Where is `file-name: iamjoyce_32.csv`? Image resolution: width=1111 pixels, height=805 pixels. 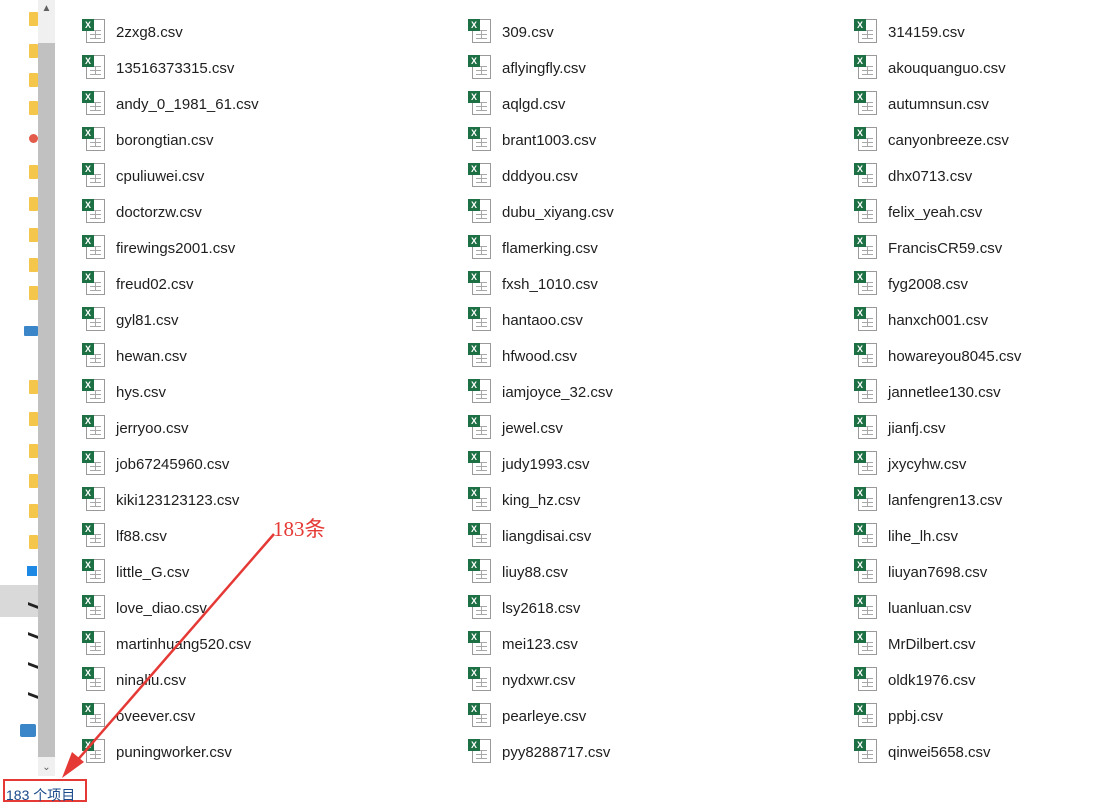 file-name: iamjoyce_32.csv is located at coordinates (557, 392).